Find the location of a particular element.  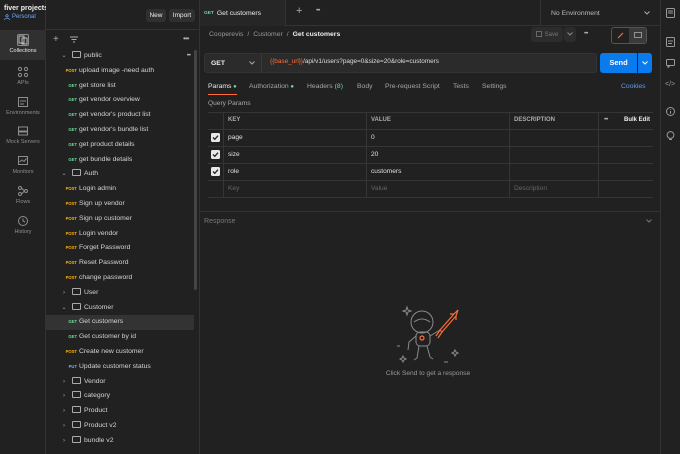

table-more-icon: ••• is located at coordinates (606, 120).